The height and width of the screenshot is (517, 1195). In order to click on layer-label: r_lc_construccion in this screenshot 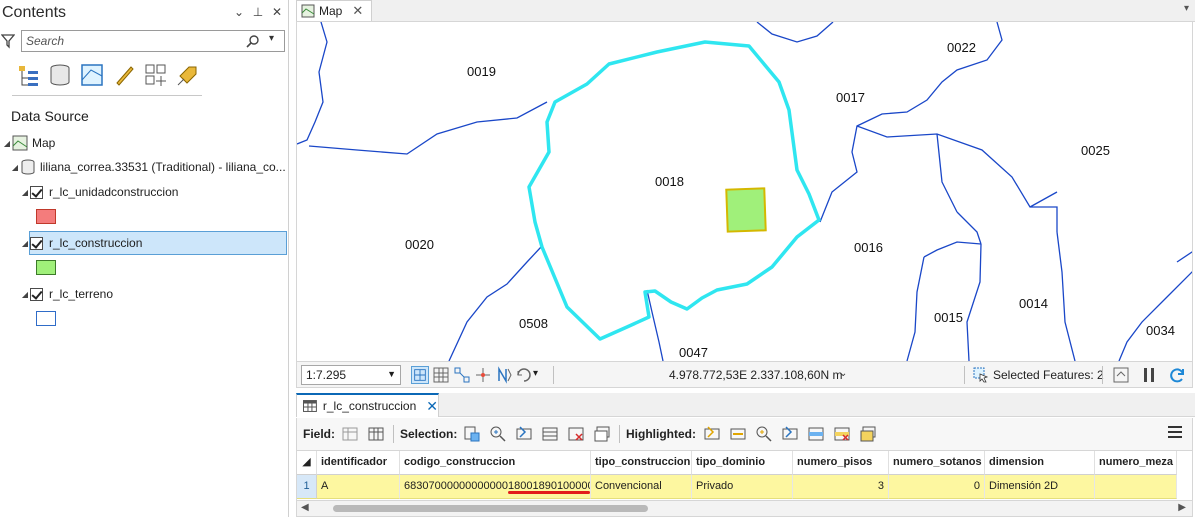, I will do `click(96, 243)`.